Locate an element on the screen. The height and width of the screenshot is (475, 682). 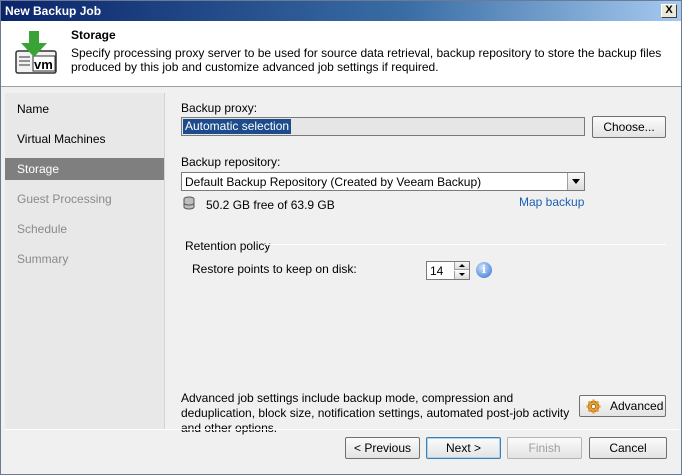
info-icon: i is located at coordinates (484, 270).